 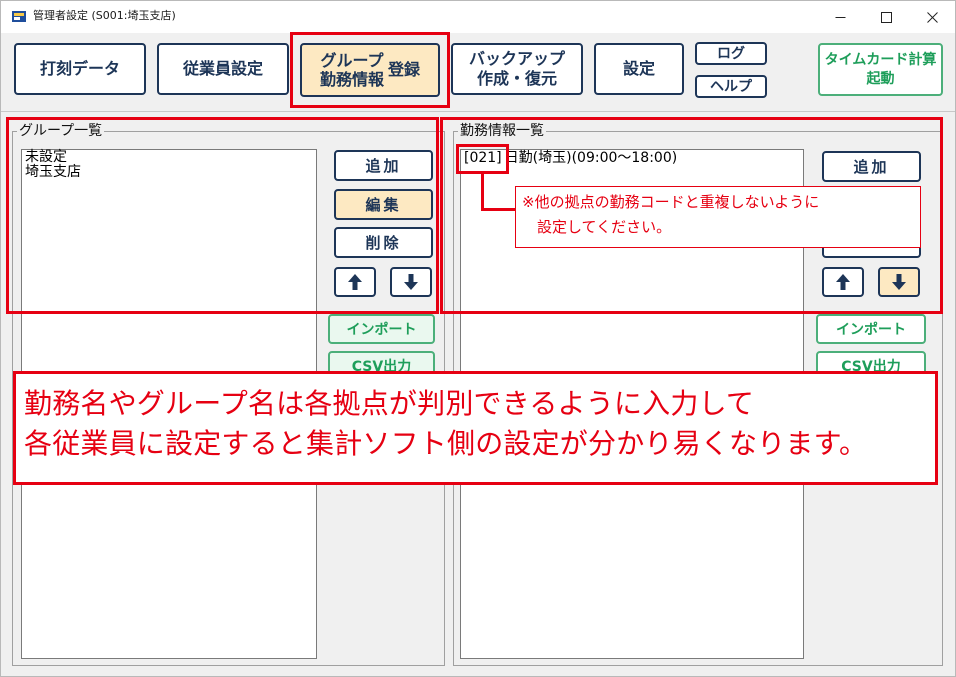 What do you see at coordinates (718, 217) in the screenshot?
I see `duplicate-code-callout: ※他の拠点の勤務コードと重複しないように 設定してください。` at bounding box center [718, 217].